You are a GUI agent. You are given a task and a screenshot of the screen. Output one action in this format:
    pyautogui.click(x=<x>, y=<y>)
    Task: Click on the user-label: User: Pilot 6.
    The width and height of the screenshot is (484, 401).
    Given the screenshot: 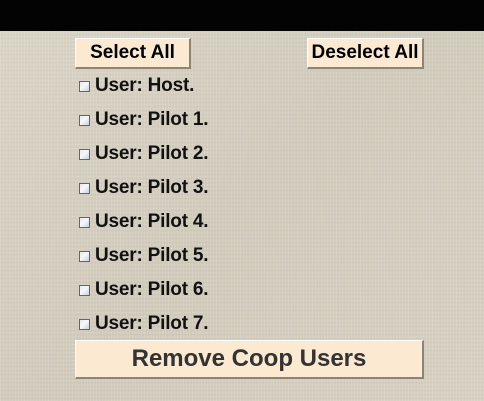 What is the action you would take?
    pyautogui.click(x=152, y=289)
    